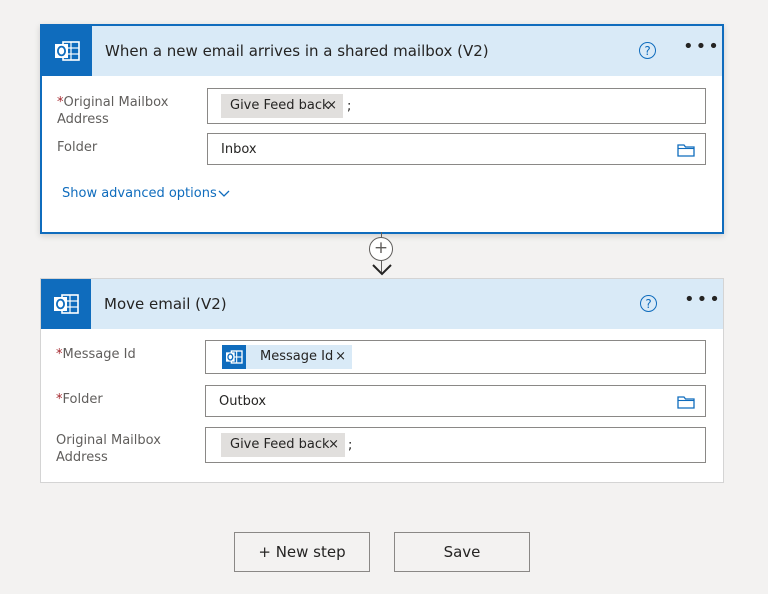 Image resolution: width=768 pixels, height=594 pixels. What do you see at coordinates (280, 444) in the screenshot?
I see `action-mailbox-token-label: Give Feed back` at bounding box center [280, 444].